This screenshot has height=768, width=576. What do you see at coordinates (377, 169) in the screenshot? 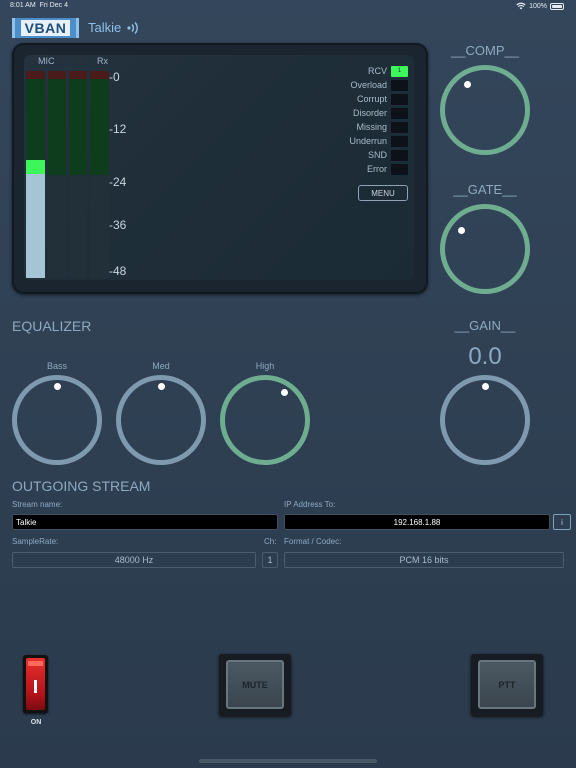
I see `status-label: Error` at bounding box center [377, 169].